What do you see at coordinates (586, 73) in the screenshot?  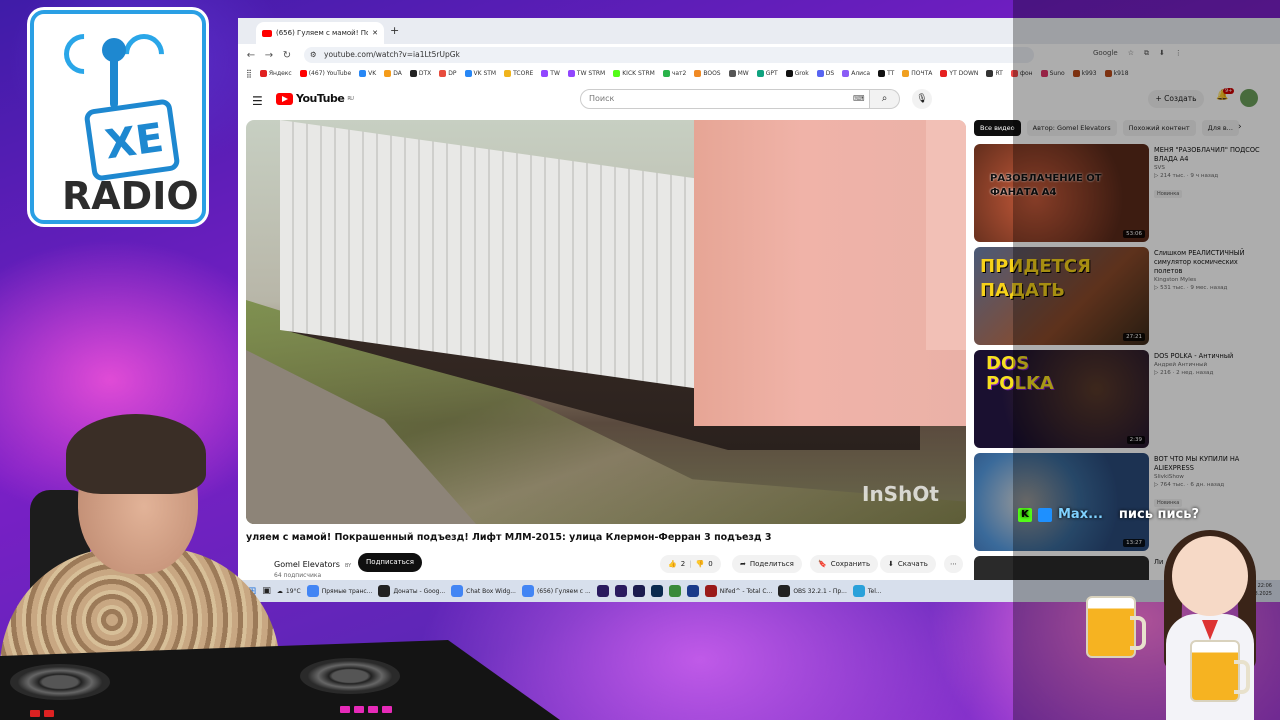 I see `bookmark-item: TW STRM` at bounding box center [586, 73].